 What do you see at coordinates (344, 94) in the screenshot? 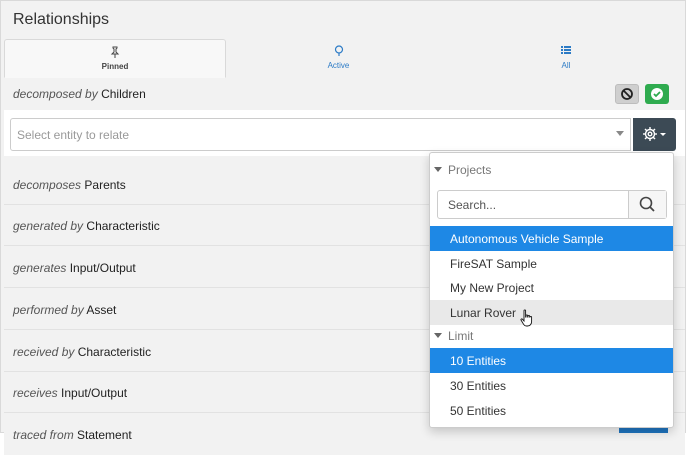
I see `relationship-header-row: decomposed by Children` at bounding box center [344, 94].